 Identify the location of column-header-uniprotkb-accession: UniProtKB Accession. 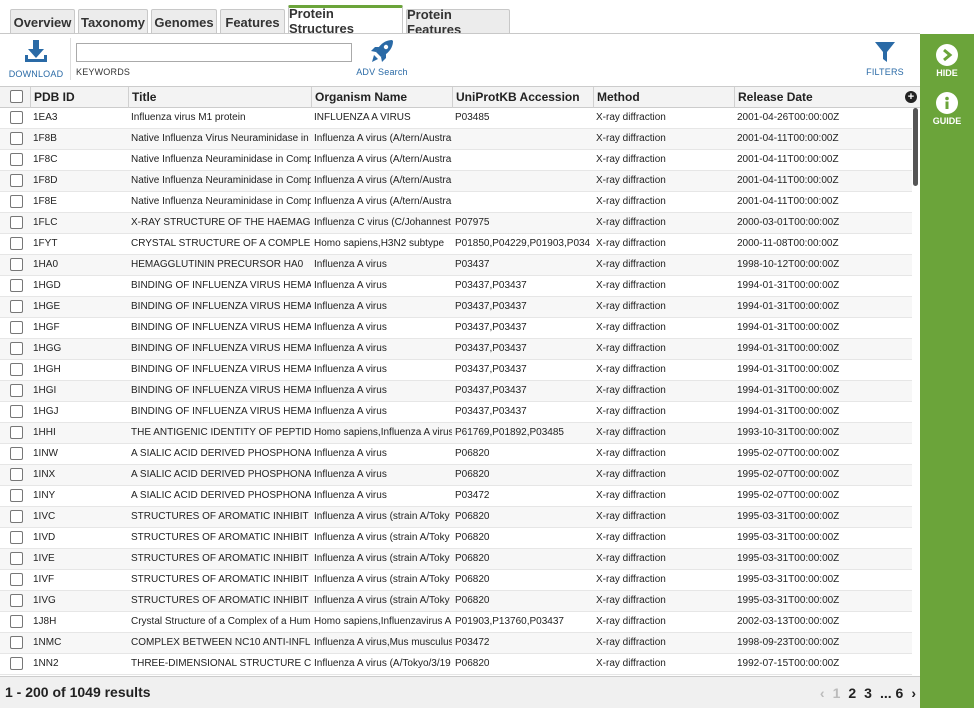
(522, 97).